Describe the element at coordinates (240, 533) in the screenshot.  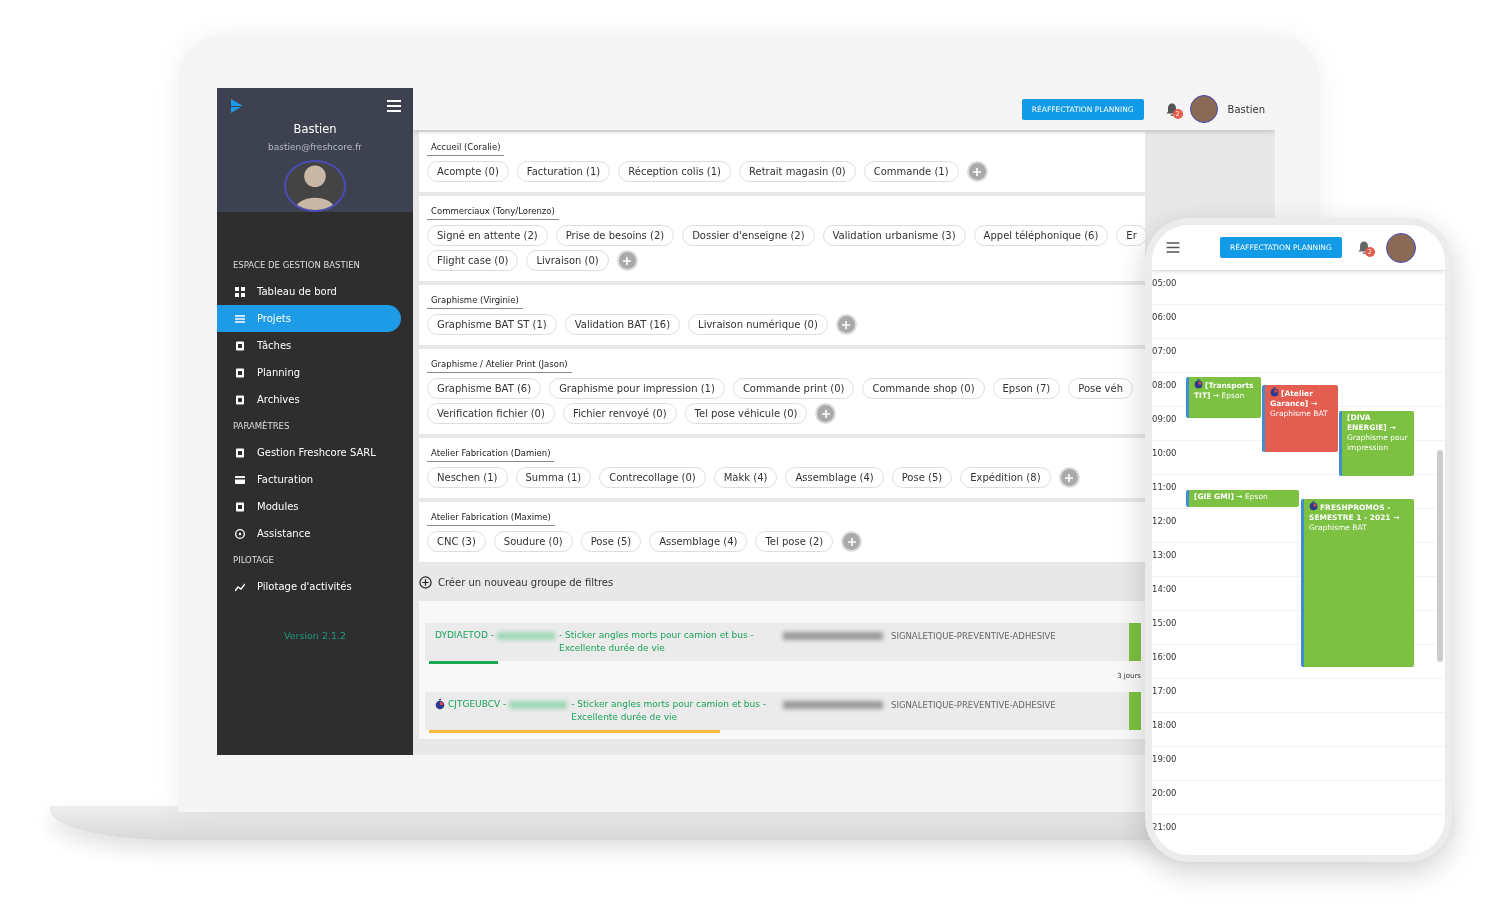
I see `help-icon` at that location.